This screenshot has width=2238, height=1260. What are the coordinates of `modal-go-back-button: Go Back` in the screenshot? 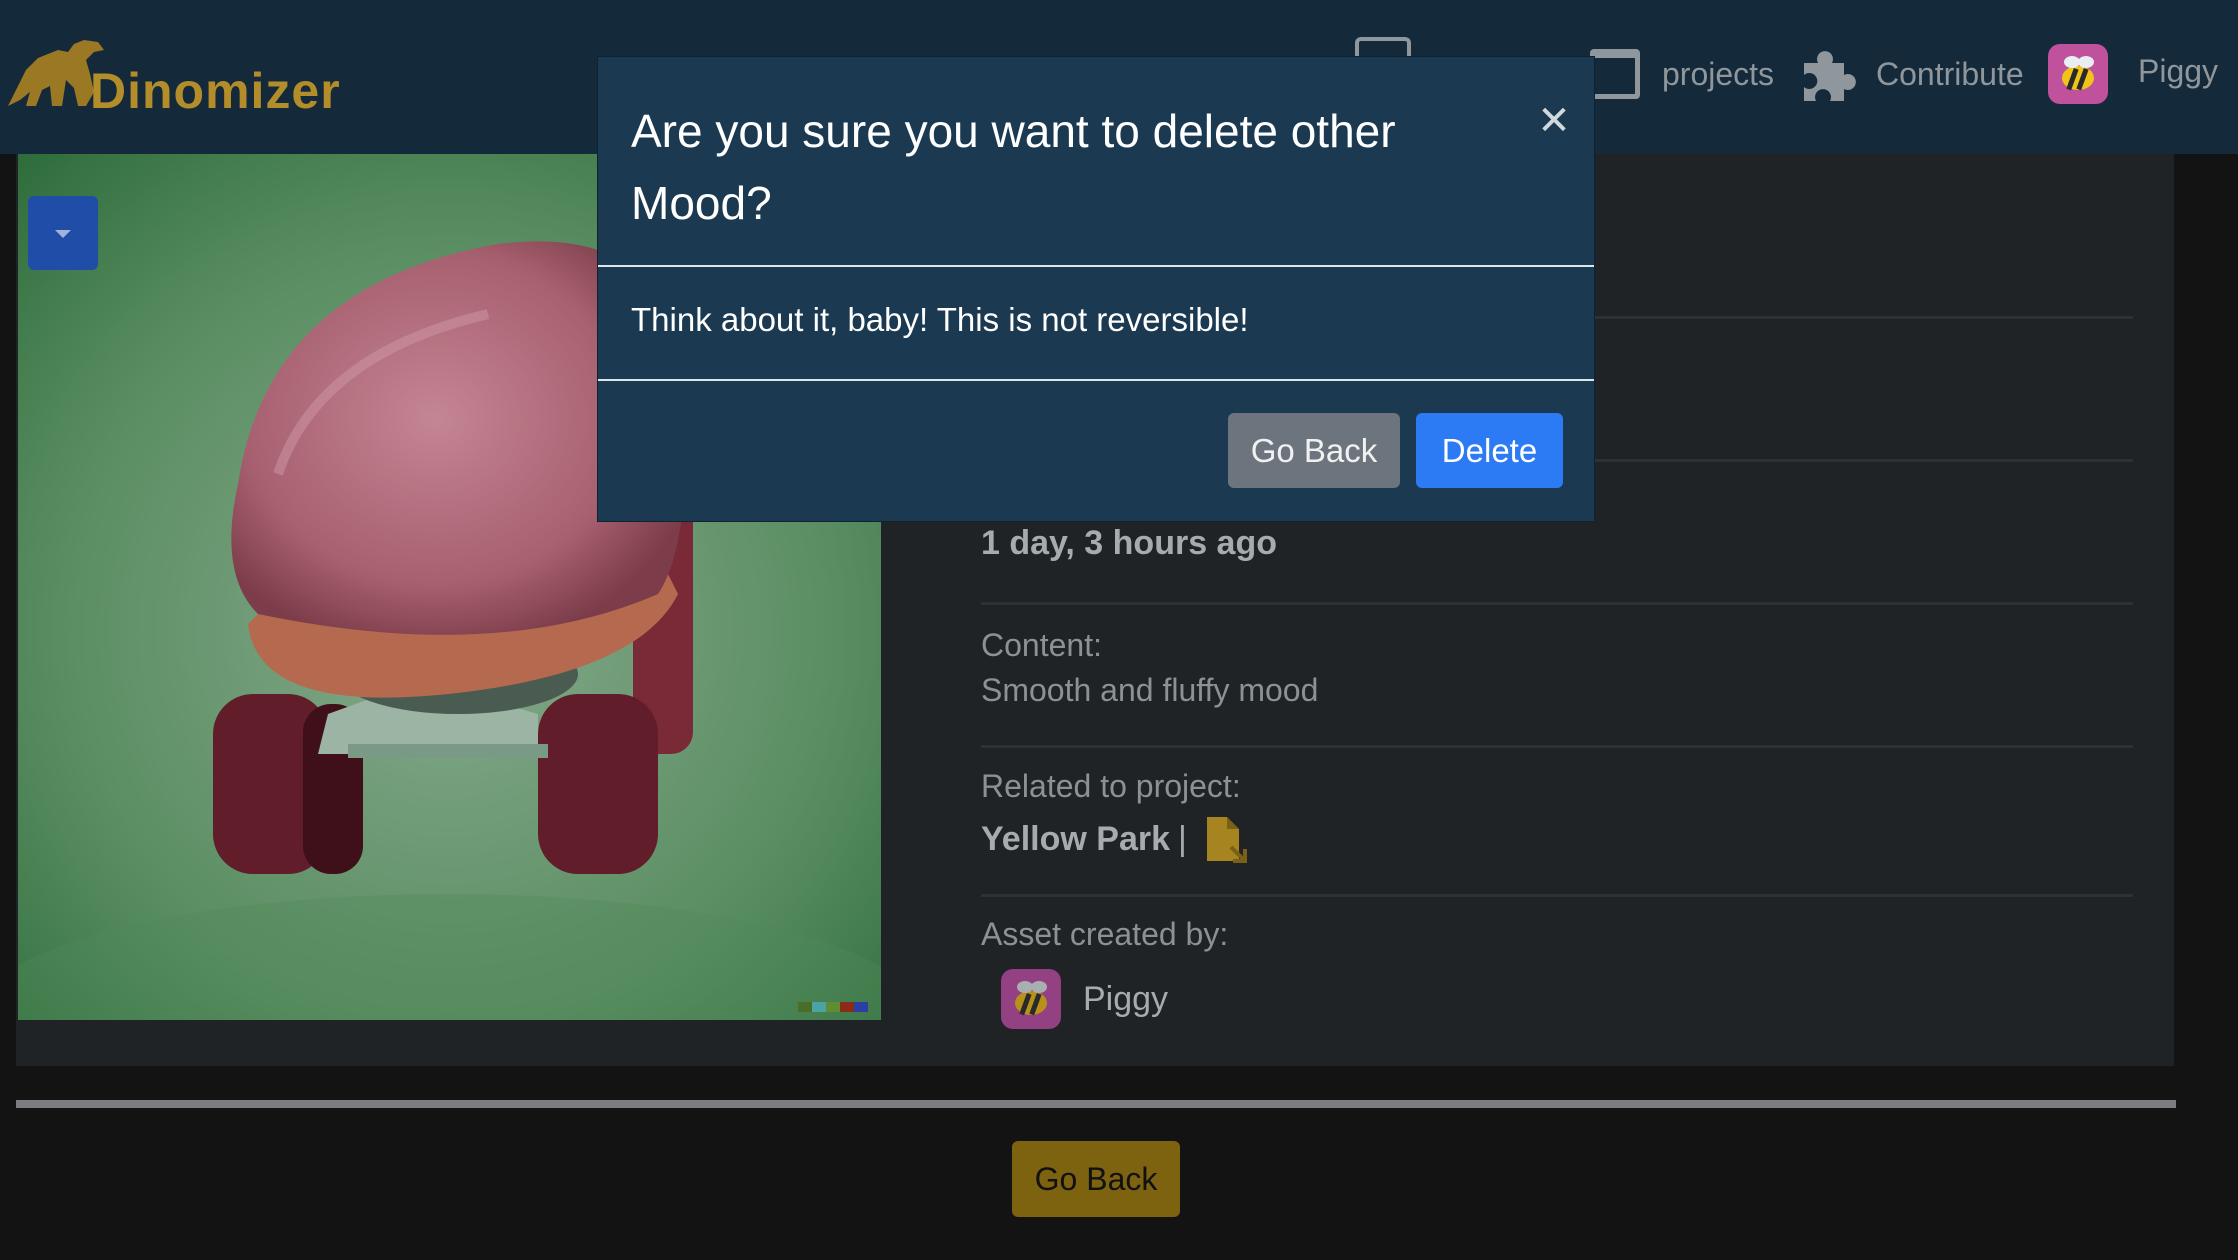 It's located at (1314, 450).